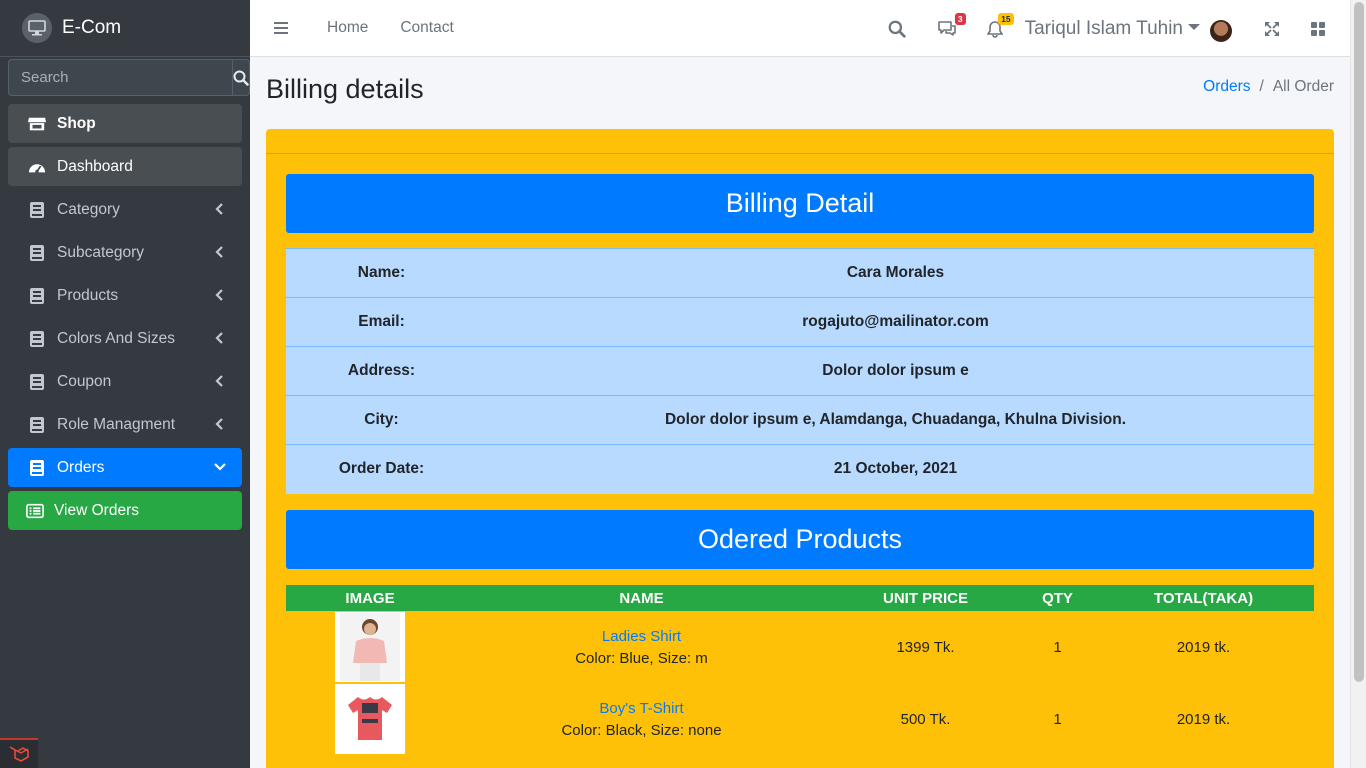 The image size is (1366, 768). Describe the element at coordinates (426, 28) in the screenshot. I see `nav-link-contact: Contact` at that location.